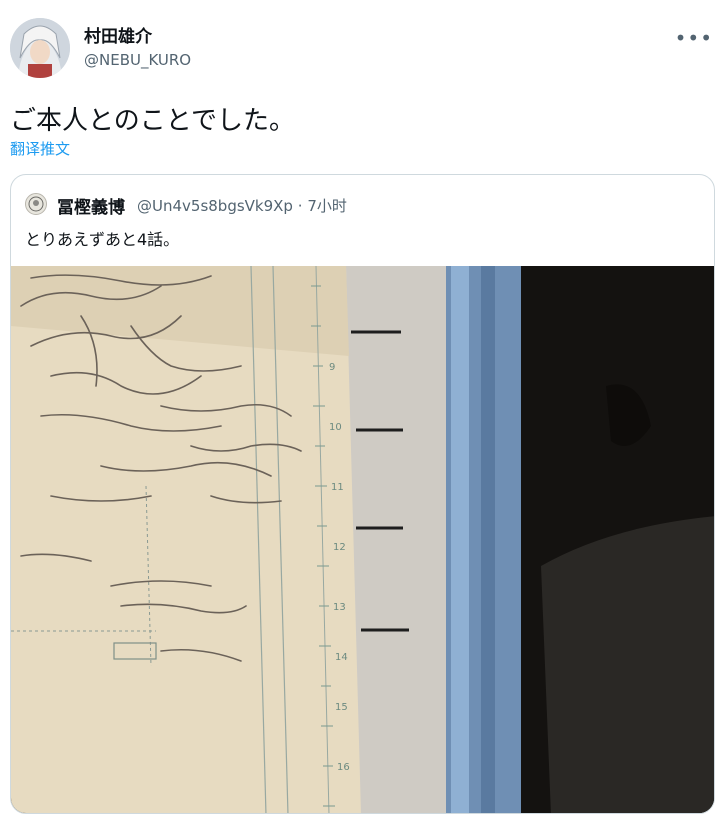 The height and width of the screenshot is (814, 723). Describe the element at coordinates (327, 206) in the screenshot. I see `quoted-time: 7小时` at that location.